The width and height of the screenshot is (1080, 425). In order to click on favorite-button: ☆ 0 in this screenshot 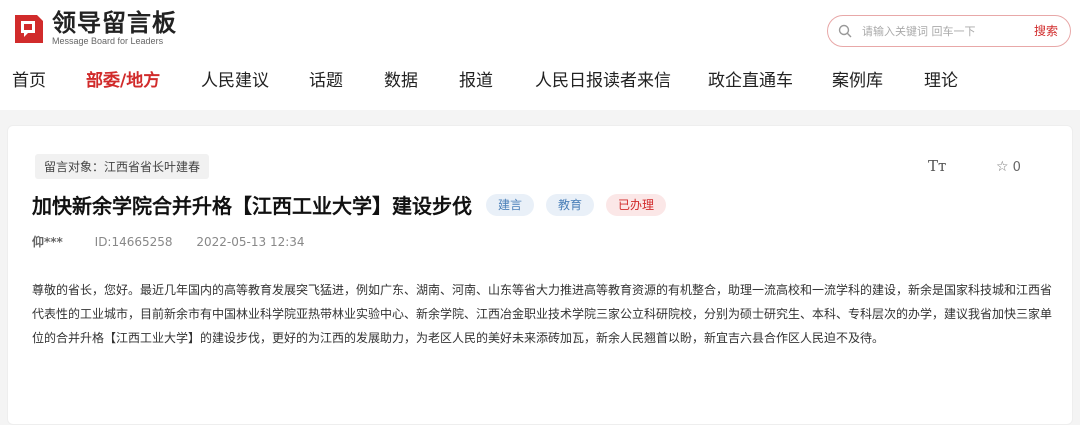, I will do `click(1008, 167)`.